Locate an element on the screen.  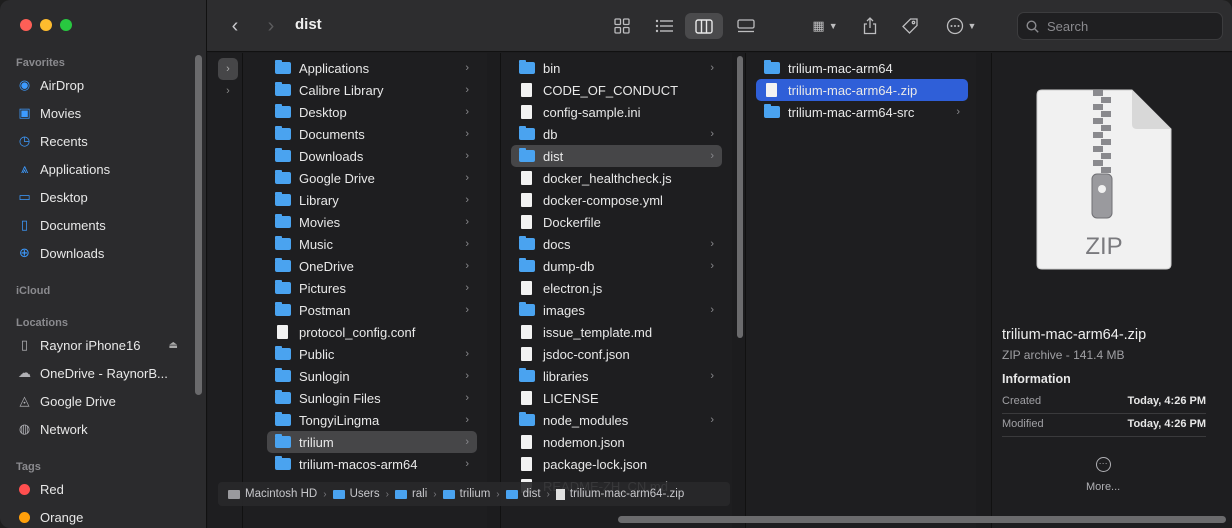
file-row: CODE_OF_CONDUCT is located at coordinates (616, 90).